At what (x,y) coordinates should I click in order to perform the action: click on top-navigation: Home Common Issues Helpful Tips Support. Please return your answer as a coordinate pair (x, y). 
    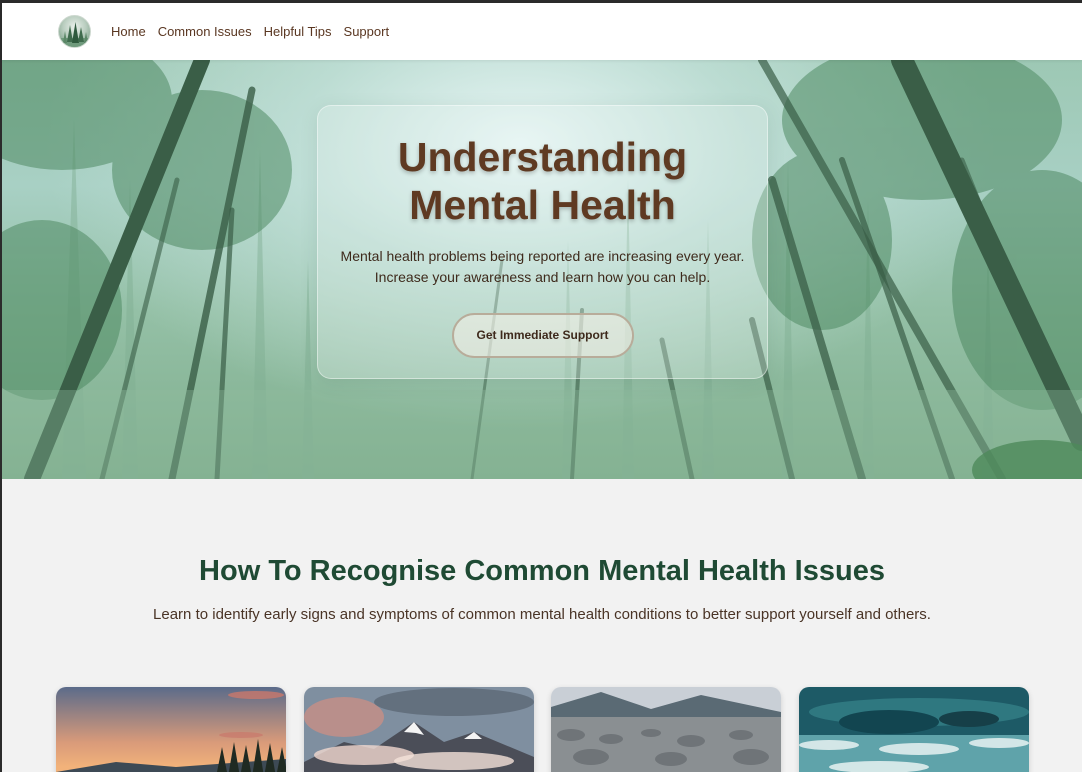
    Looking at the image, I should click on (542, 31).